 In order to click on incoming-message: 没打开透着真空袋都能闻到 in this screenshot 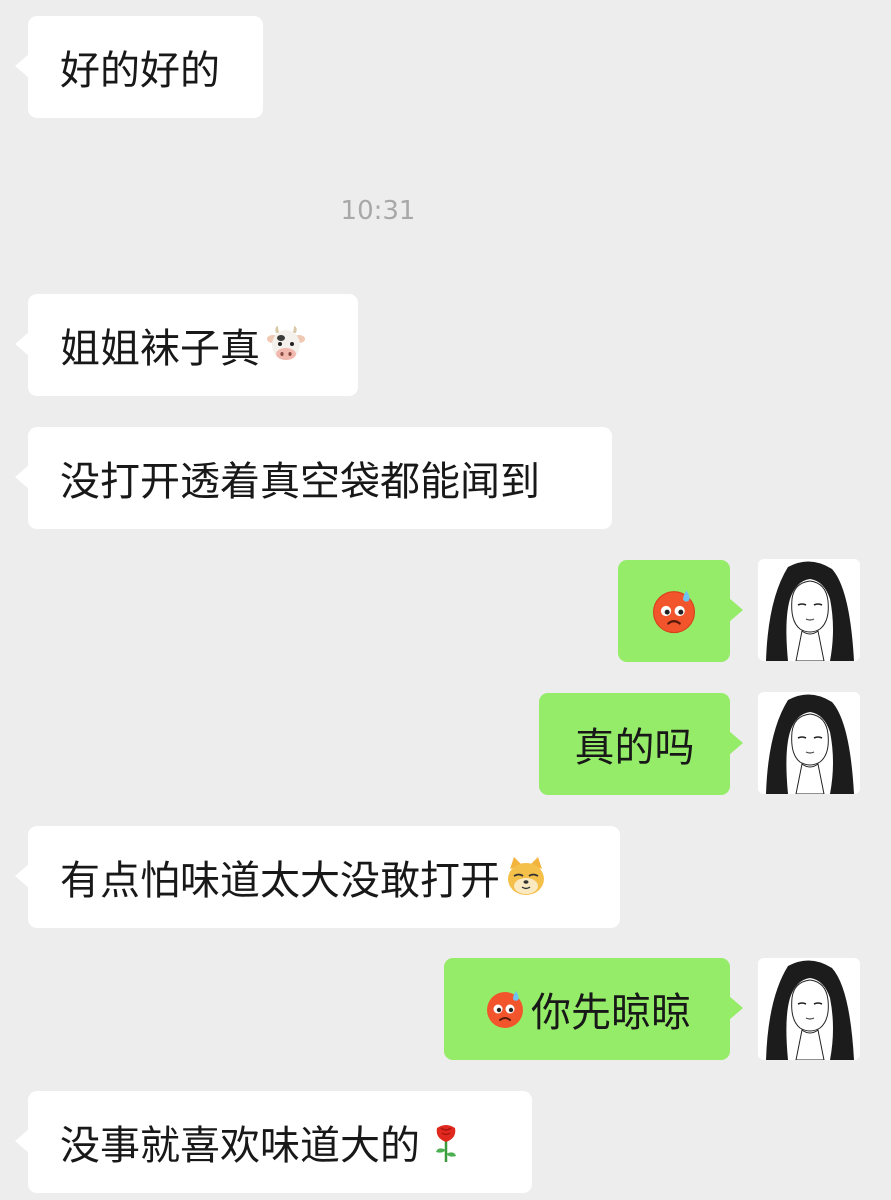, I will do `click(313, 478)`.